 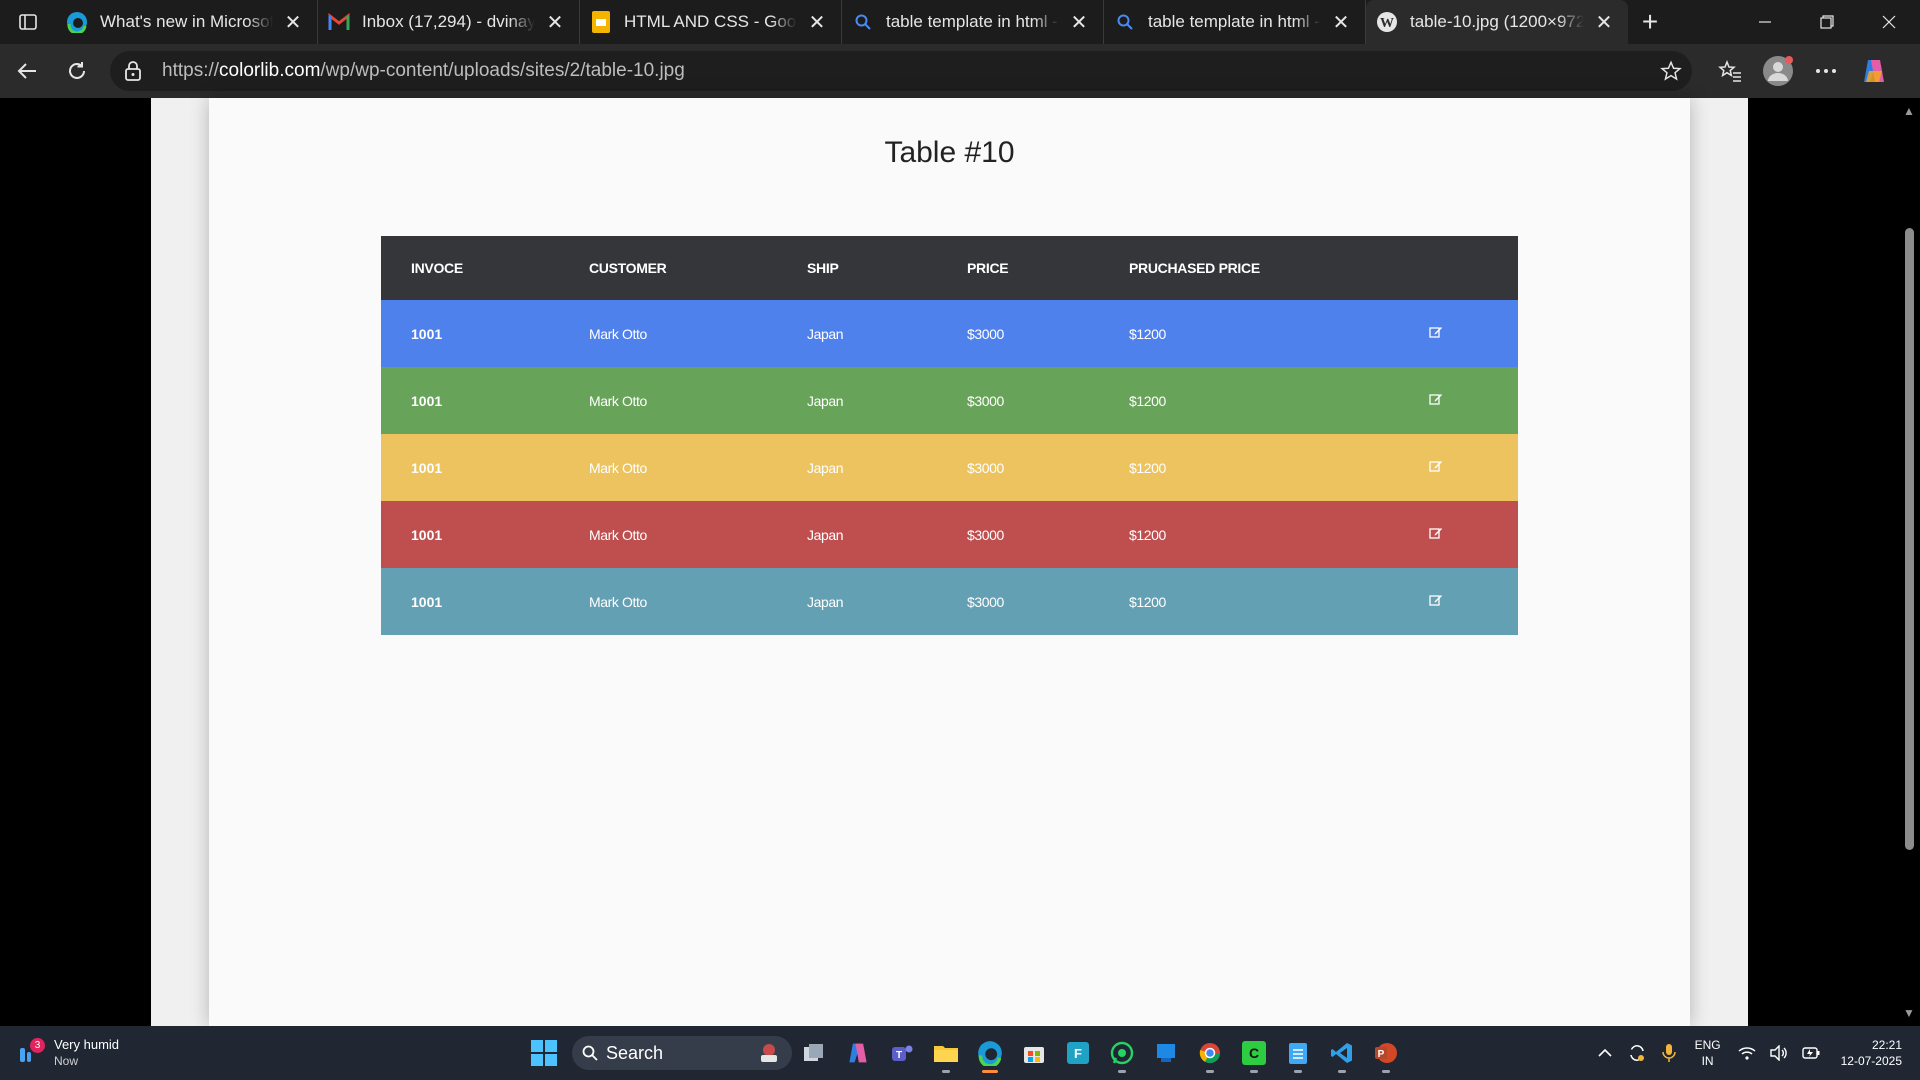 I want to click on tab-edge-news: What's new in Microsoft Edge ✕, so click(x=187, y=22).